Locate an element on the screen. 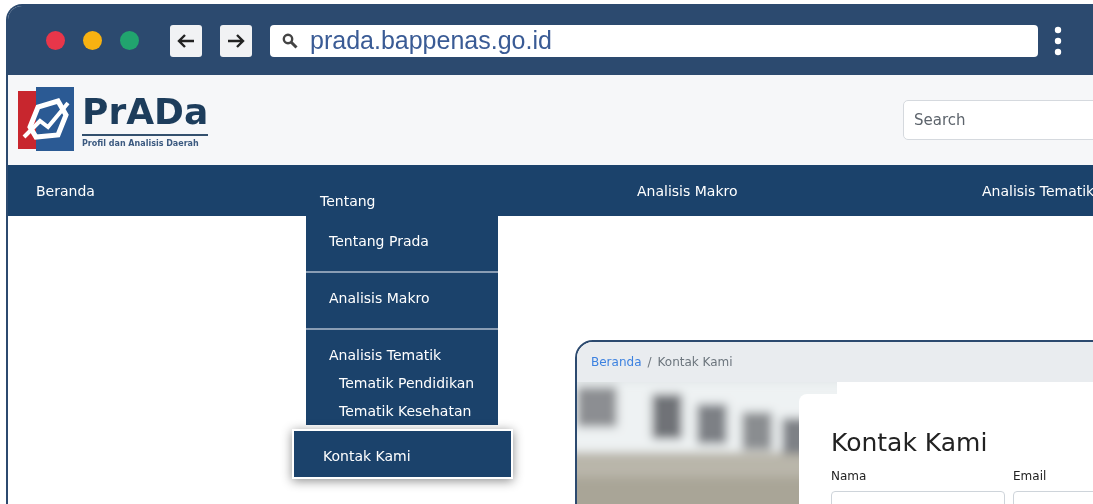 This screenshot has height=504, width=1093. logo-title: PrADa is located at coordinates (145, 114).